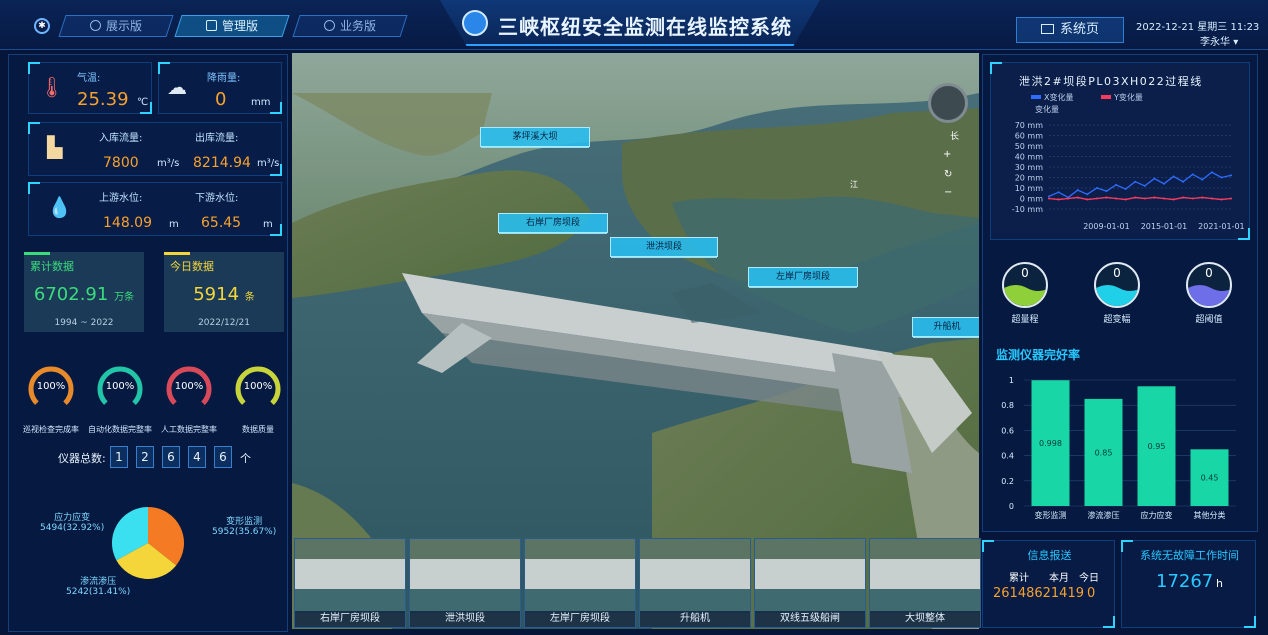 Image resolution: width=1268 pixels, height=635 pixels. What do you see at coordinates (1027, 209) in the screenshot?
I see `y-tick-label: -10 mm` at bounding box center [1027, 209].